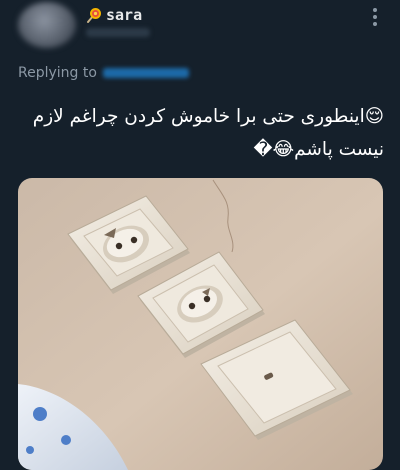  What do you see at coordinates (118, 32) in the screenshot?
I see `user-handle-blurred` at bounding box center [118, 32].